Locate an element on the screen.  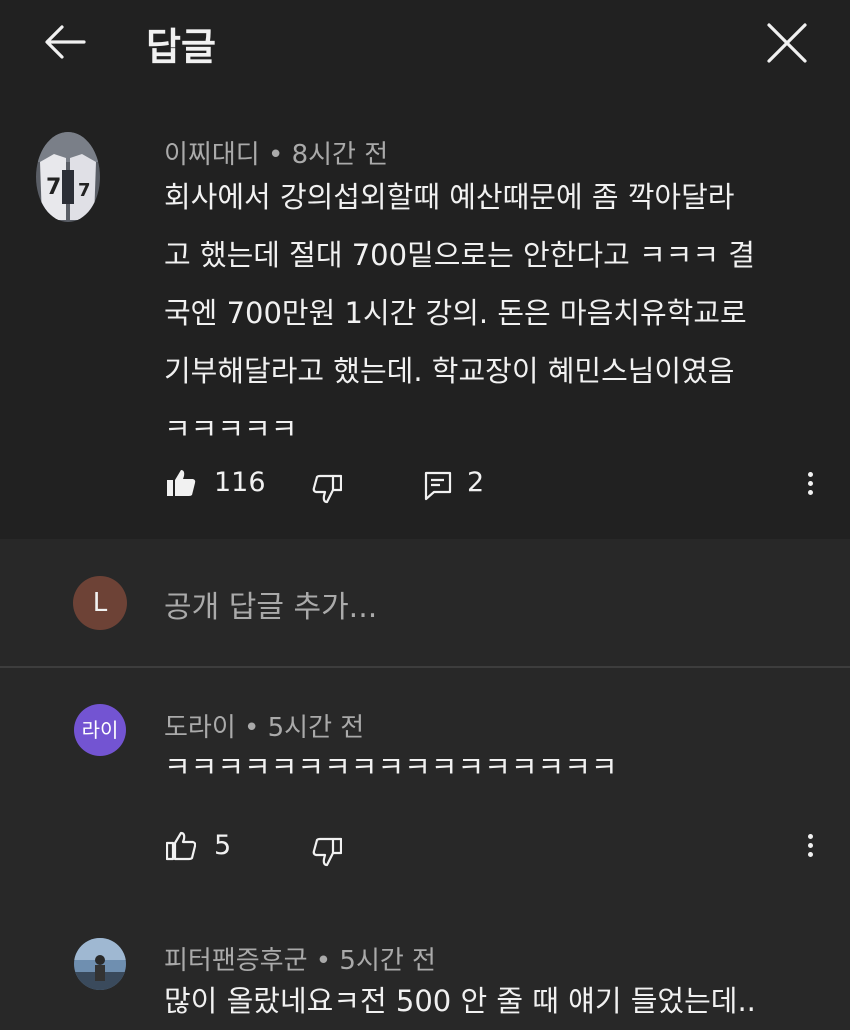
reply-button is located at coordinates (438, 488).